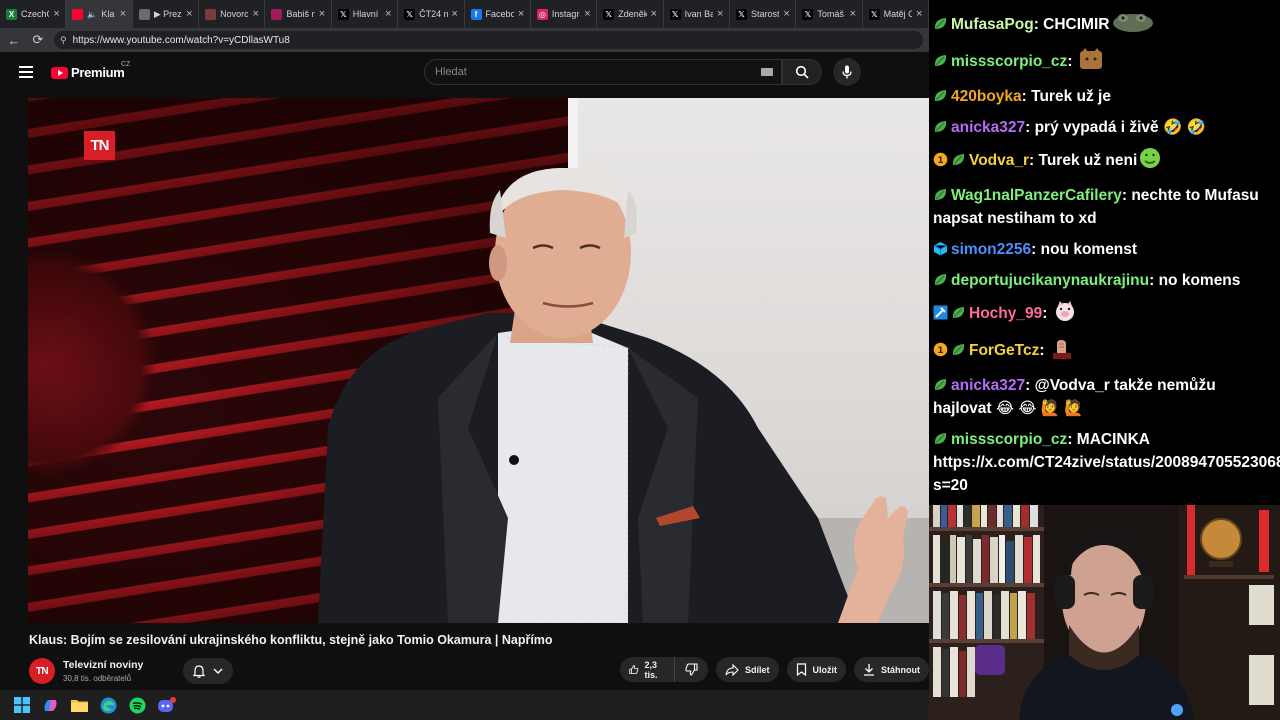  I want to click on notification-button, so click(208, 671).